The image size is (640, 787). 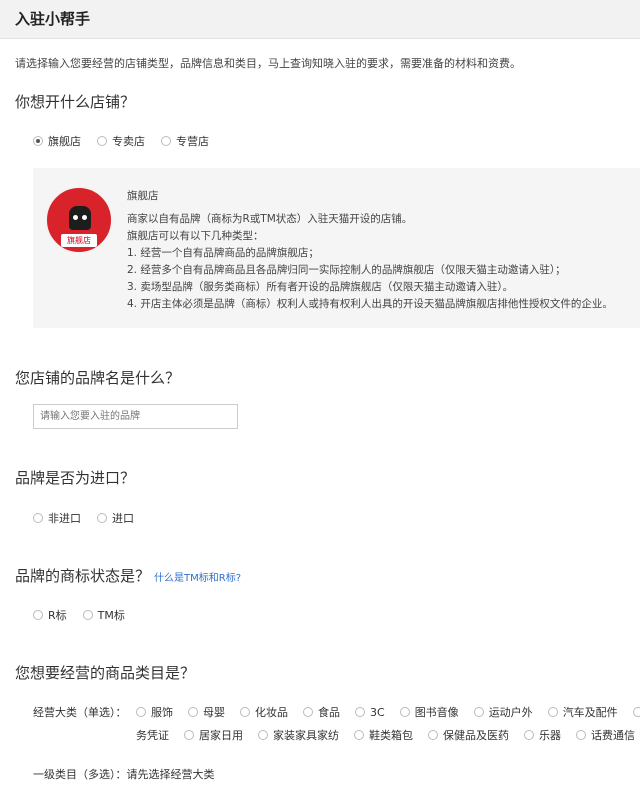 What do you see at coordinates (75, 102) in the screenshot?
I see `store-type-question: 你想开什么店铺？` at bounding box center [75, 102].